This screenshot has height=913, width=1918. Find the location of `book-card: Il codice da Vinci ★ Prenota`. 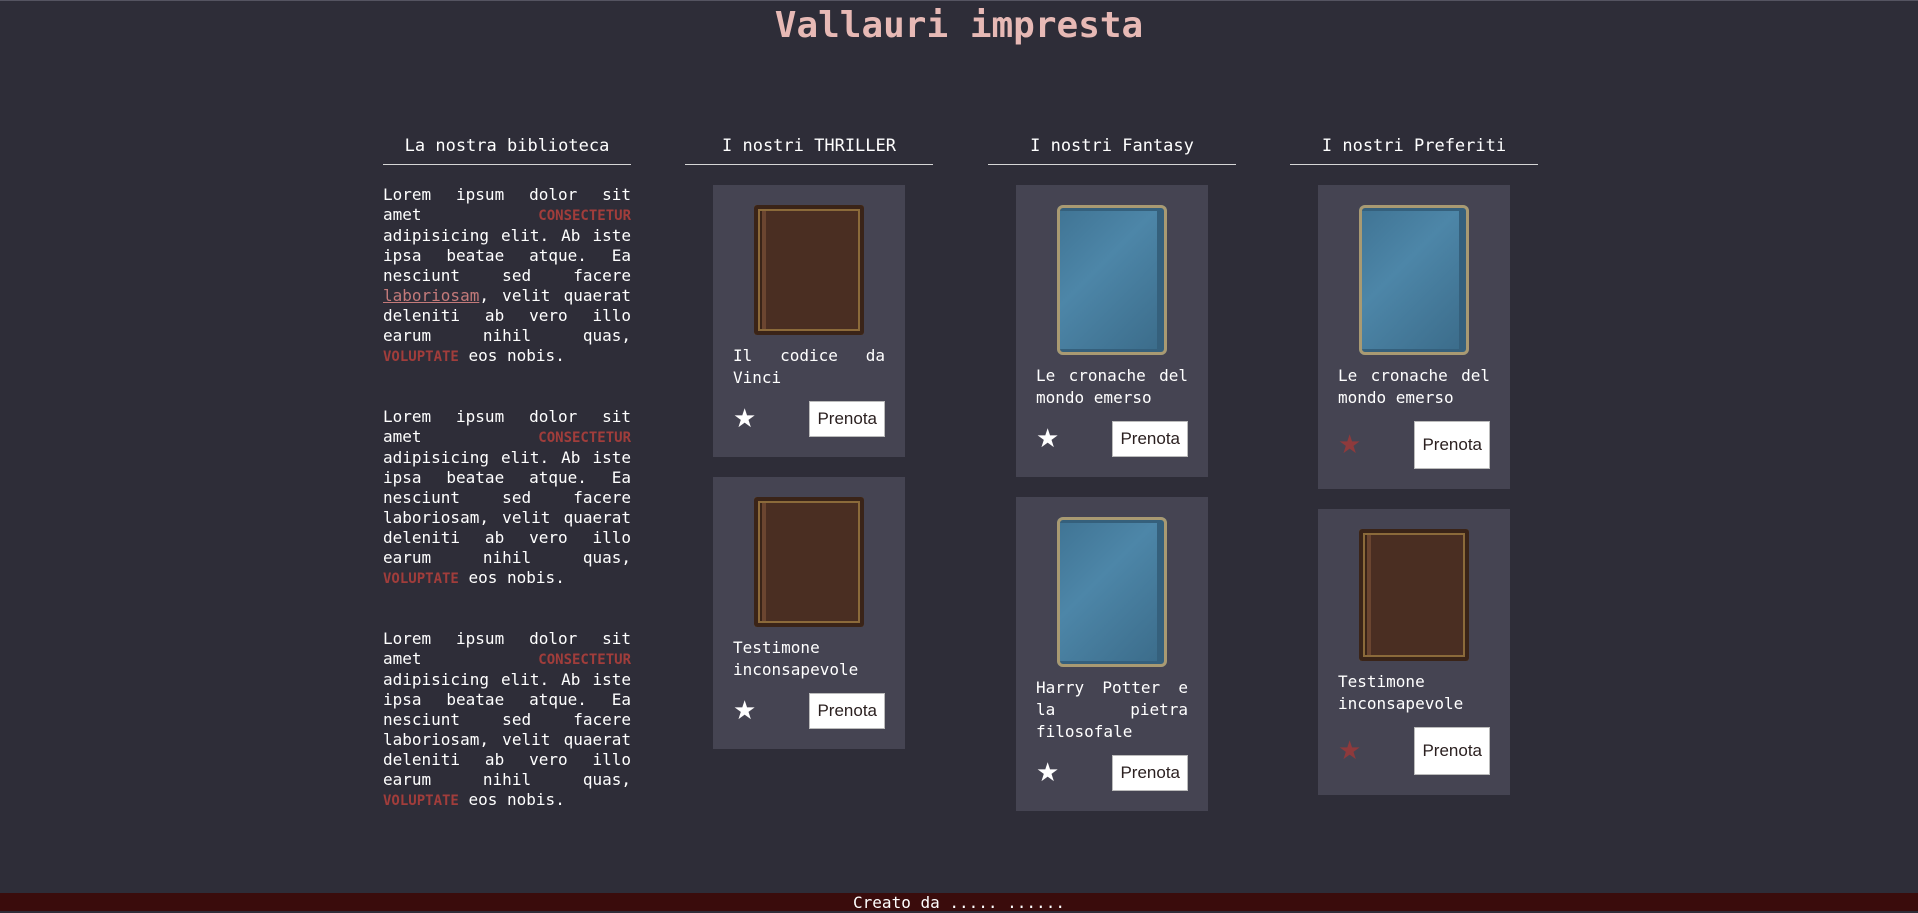

book-card: Il codice da Vinci ★ Prenota is located at coordinates (809, 321).